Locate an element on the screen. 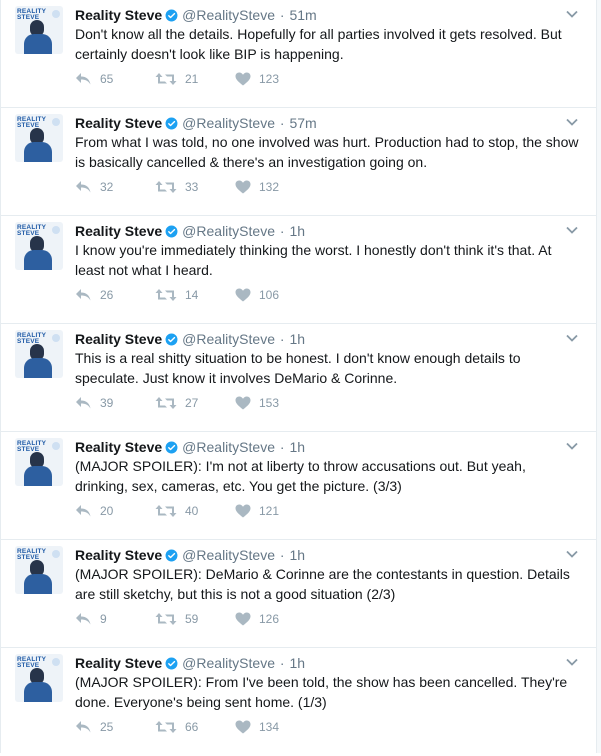  like-count: 106 is located at coordinates (269, 295).